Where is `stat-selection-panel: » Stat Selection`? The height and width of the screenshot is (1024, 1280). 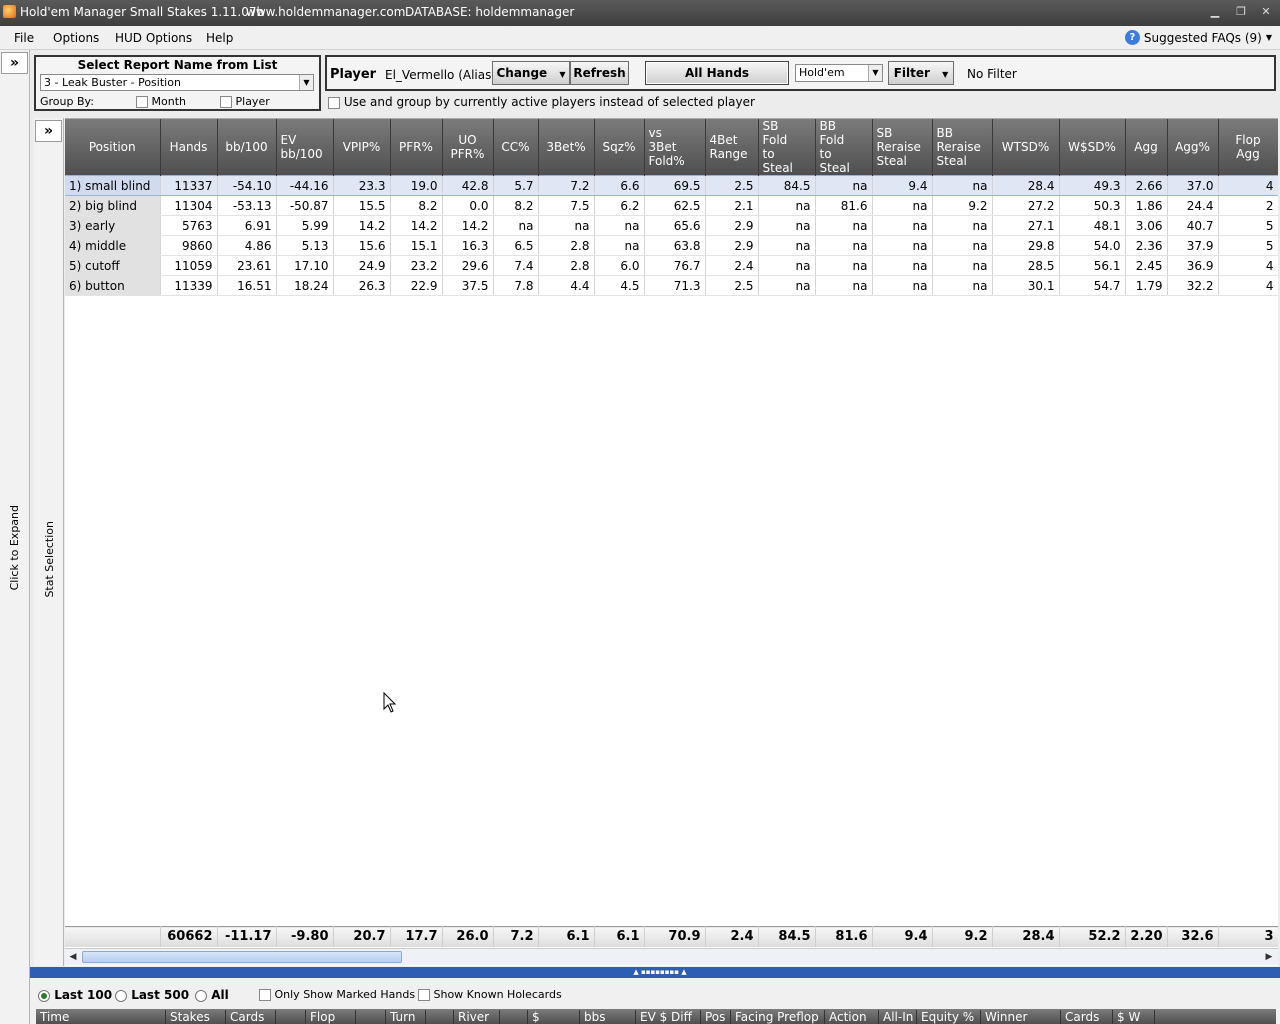
stat-selection-panel: » Stat Selection is located at coordinates (49, 542).